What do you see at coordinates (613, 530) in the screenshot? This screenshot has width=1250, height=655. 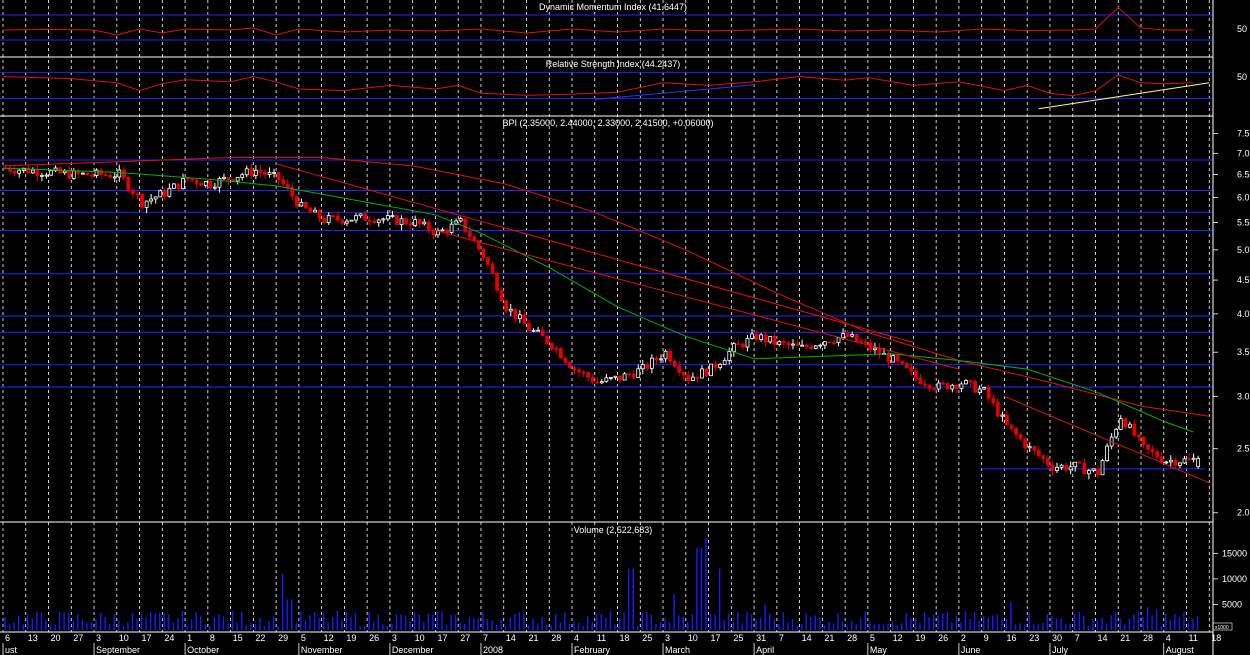 I see `volume-title: Volume (2,522,683)` at bounding box center [613, 530].